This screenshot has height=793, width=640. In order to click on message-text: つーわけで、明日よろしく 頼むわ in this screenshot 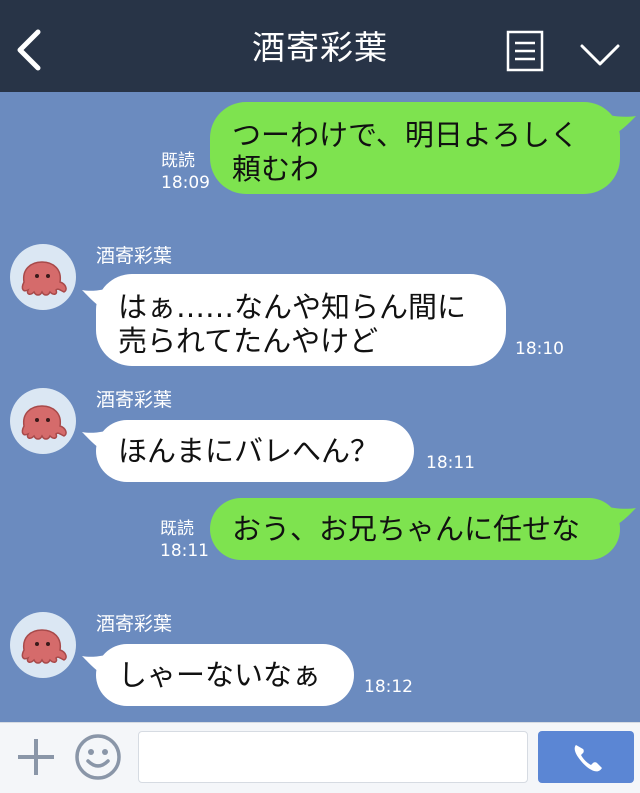, I will do `click(405, 152)`.